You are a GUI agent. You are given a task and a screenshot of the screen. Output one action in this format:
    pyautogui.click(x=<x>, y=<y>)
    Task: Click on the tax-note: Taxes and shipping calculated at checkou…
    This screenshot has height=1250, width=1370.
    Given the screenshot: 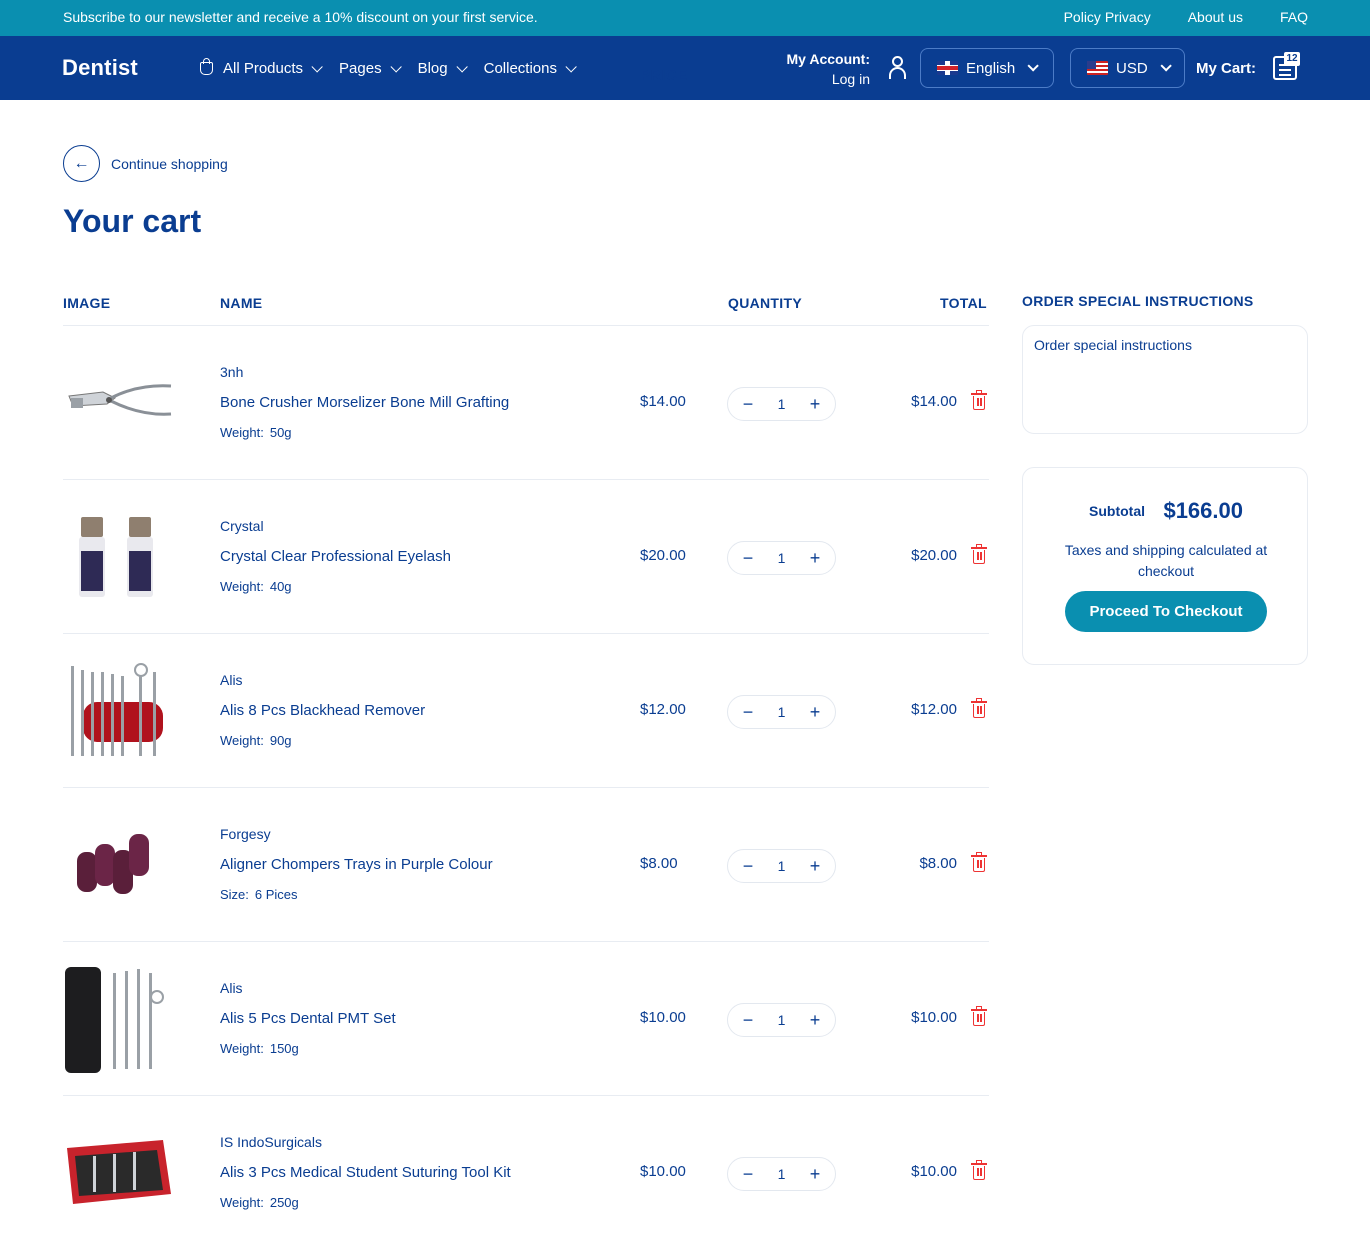 What is the action you would take?
    pyautogui.click(x=1166, y=560)
    